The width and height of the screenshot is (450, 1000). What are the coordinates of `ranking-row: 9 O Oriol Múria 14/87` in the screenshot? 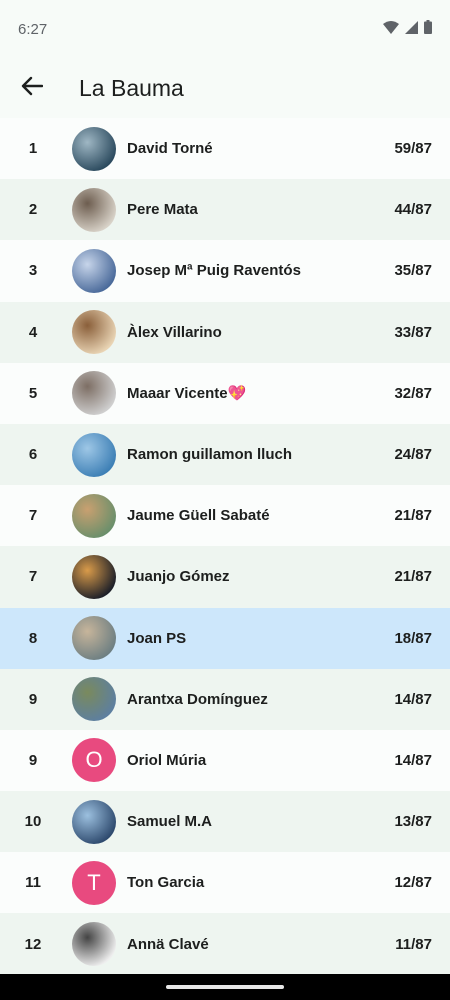 It's located at (225, 760).